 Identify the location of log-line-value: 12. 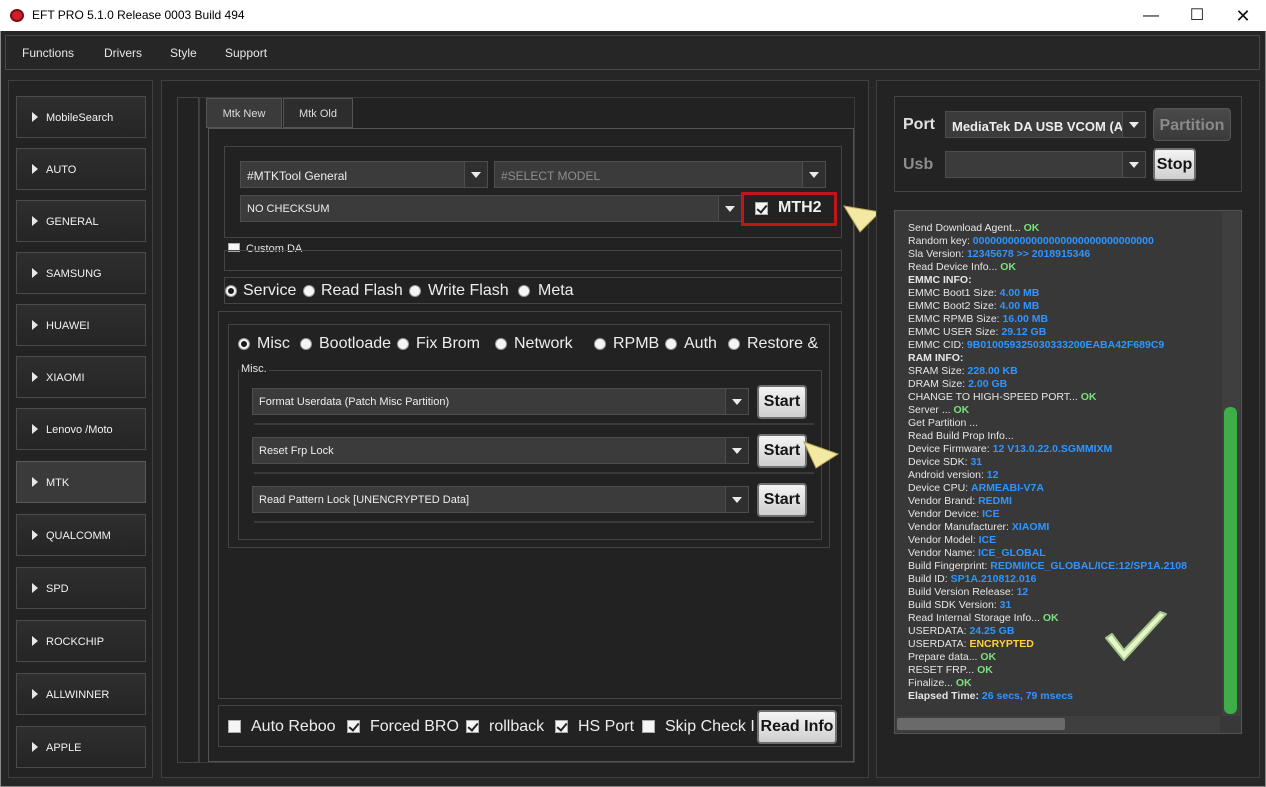
(1022, 592).